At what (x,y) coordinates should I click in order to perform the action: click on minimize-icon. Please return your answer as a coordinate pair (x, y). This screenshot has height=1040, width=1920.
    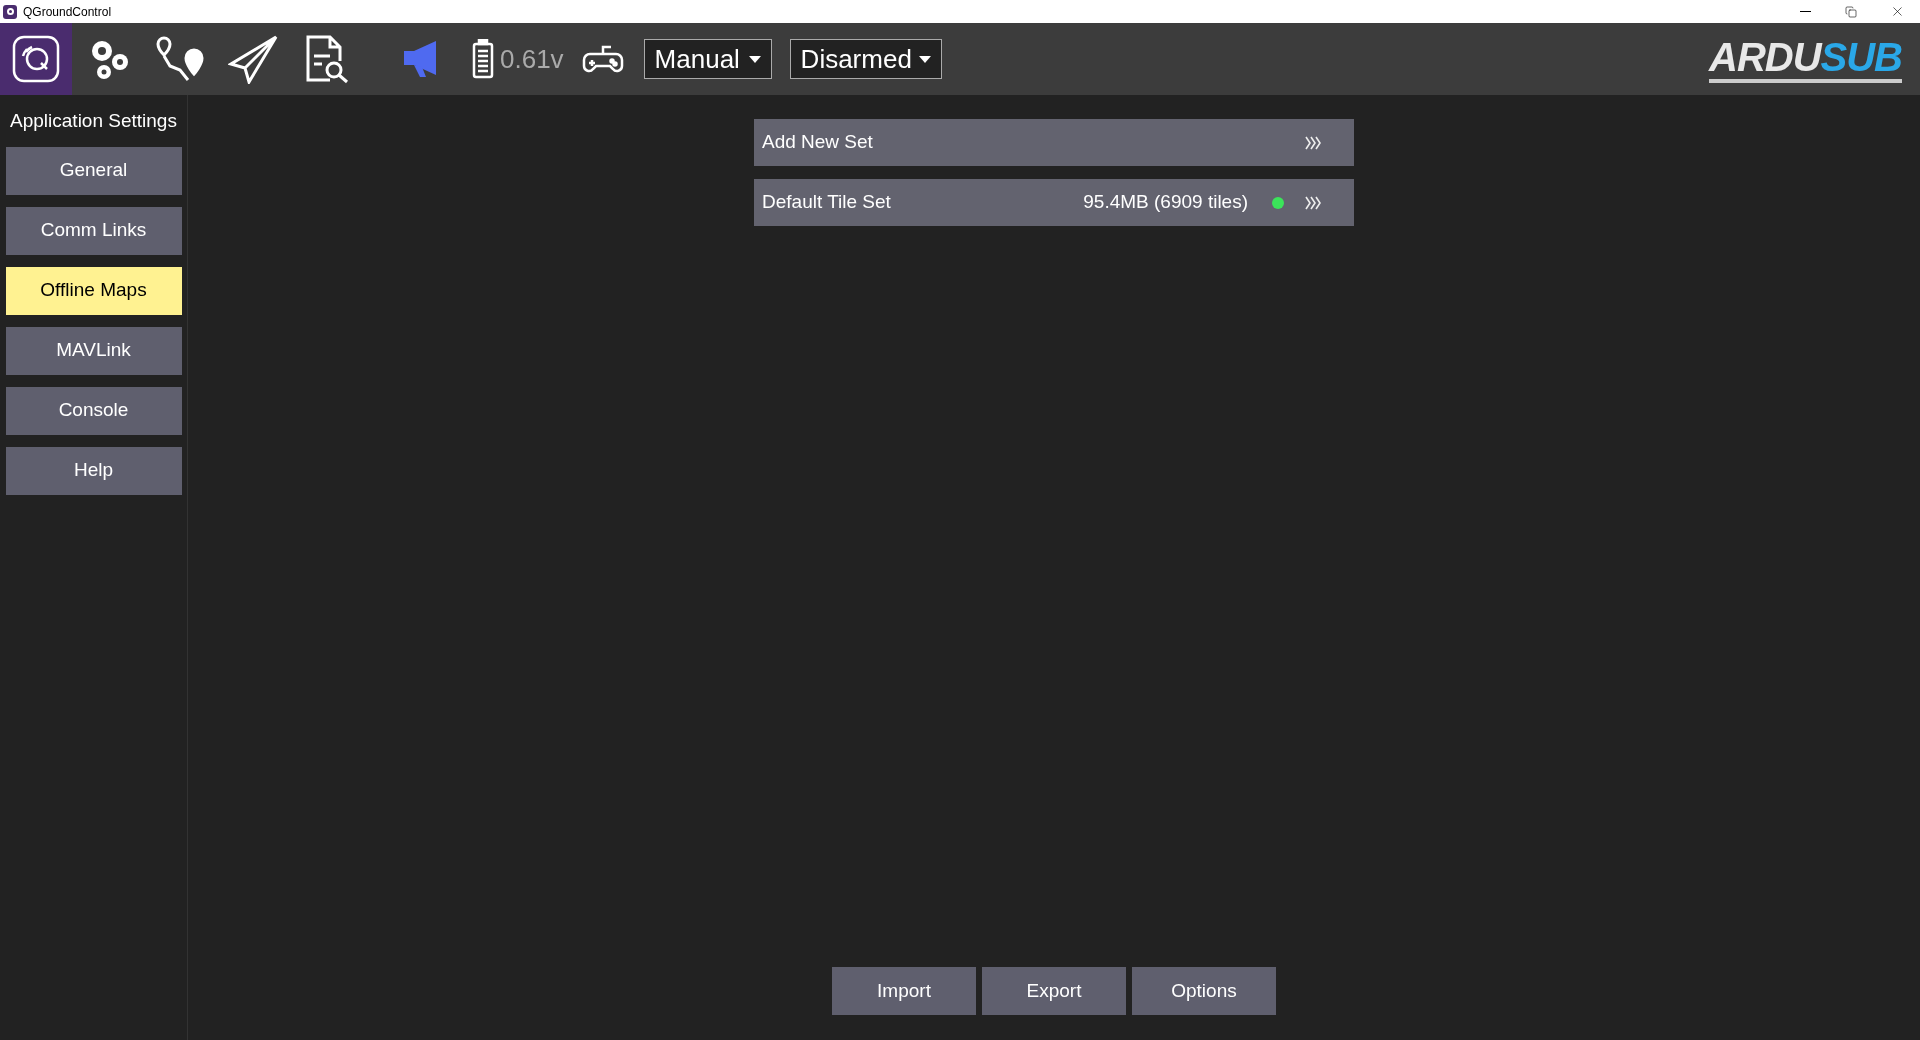
    Looking at the image, I should click on (1805, 11).